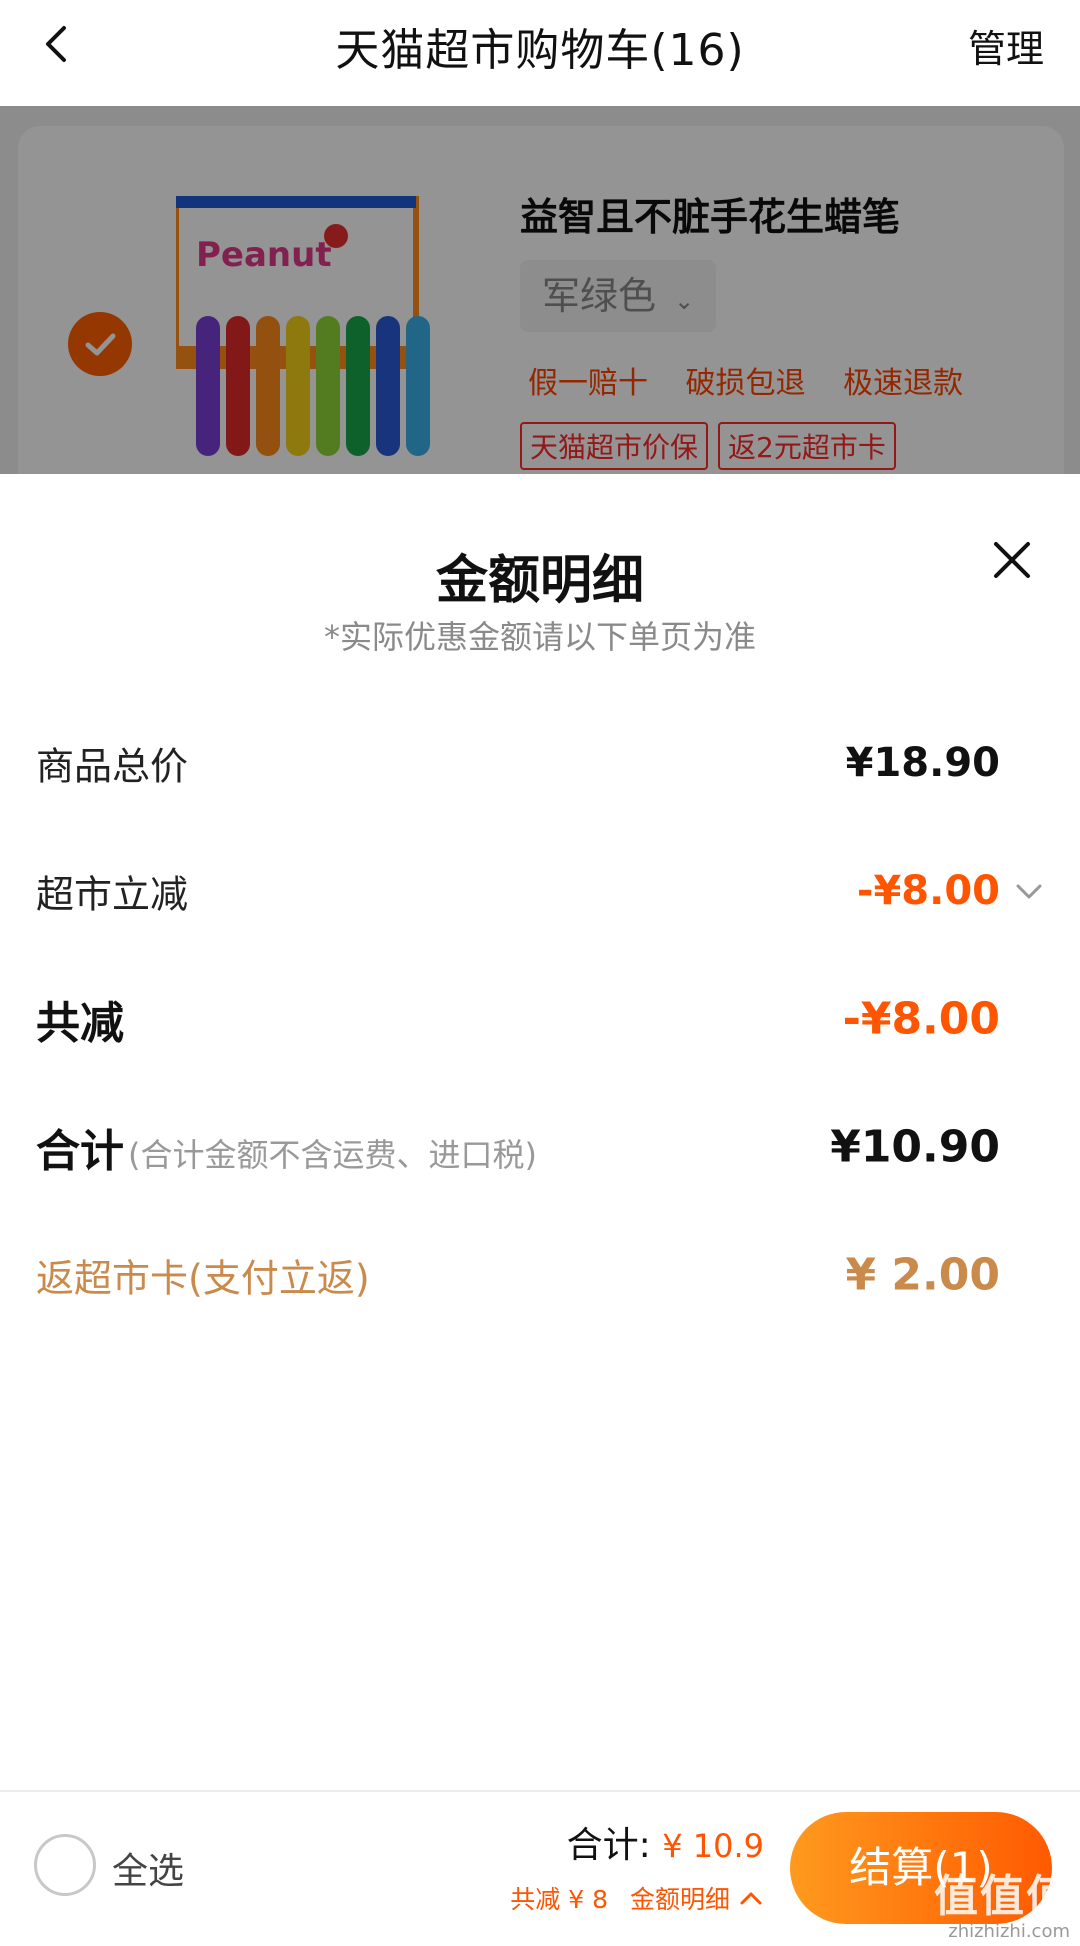  I want to click on sum-label: 合计 (合计金额不含运费、进口税), so click(286, 1147).